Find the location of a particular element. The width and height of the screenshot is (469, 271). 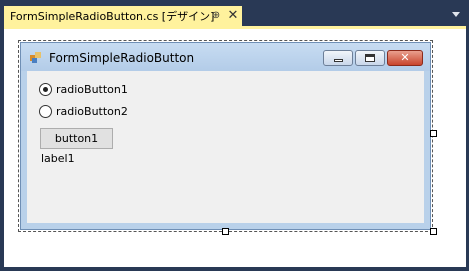

radio-indicator-checked is located at coordinates (45, 89).